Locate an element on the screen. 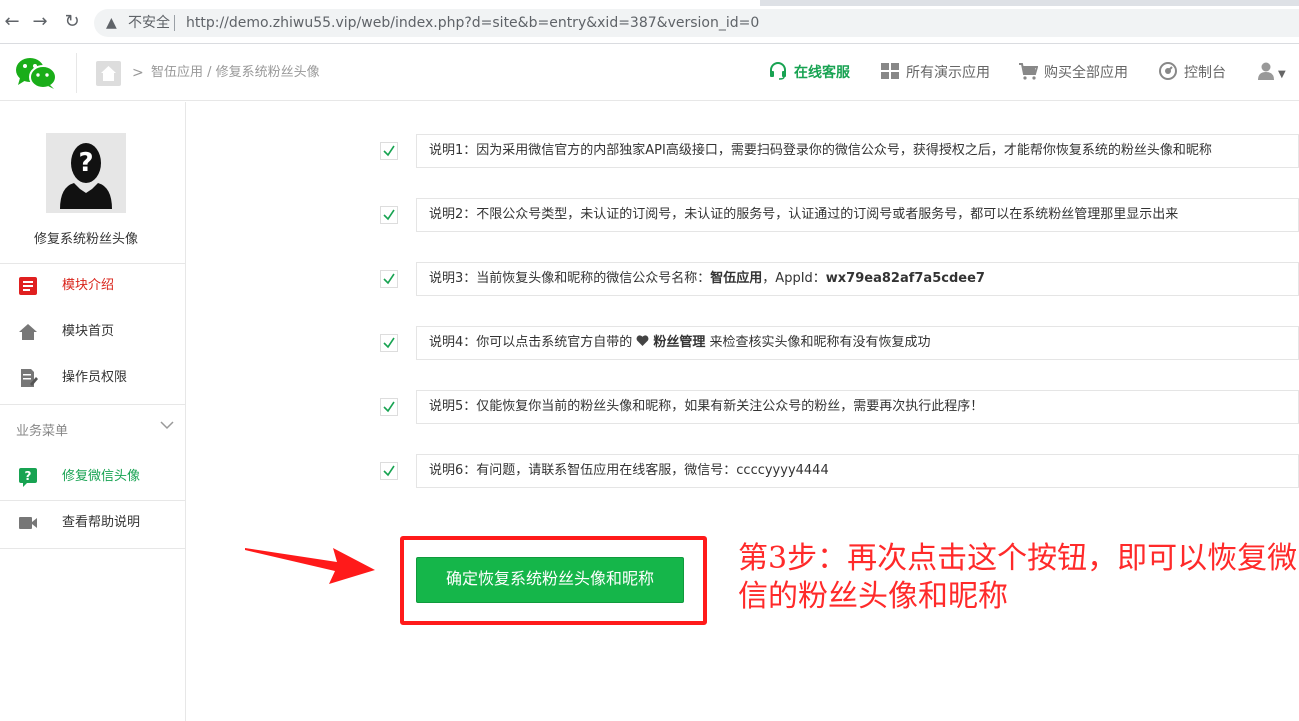 The width and height of the screenshot is (1299, 721). warning-icon: ▲ is located at coordinates (111, 23).